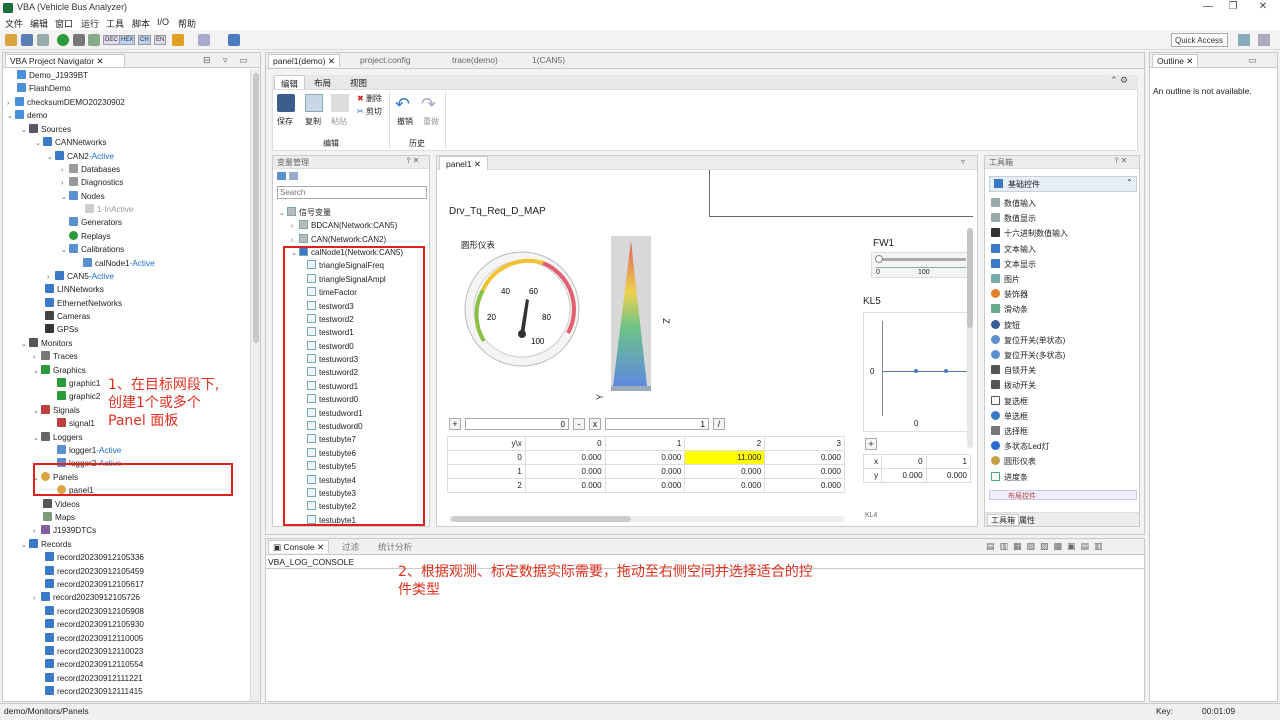 The height and width of the screenshot is (720, 1280). What do you see at coordinates (46, 343) in the screenshot?
I see `tree-item: ⌄ Monitors` at bounding box center [46, 343].